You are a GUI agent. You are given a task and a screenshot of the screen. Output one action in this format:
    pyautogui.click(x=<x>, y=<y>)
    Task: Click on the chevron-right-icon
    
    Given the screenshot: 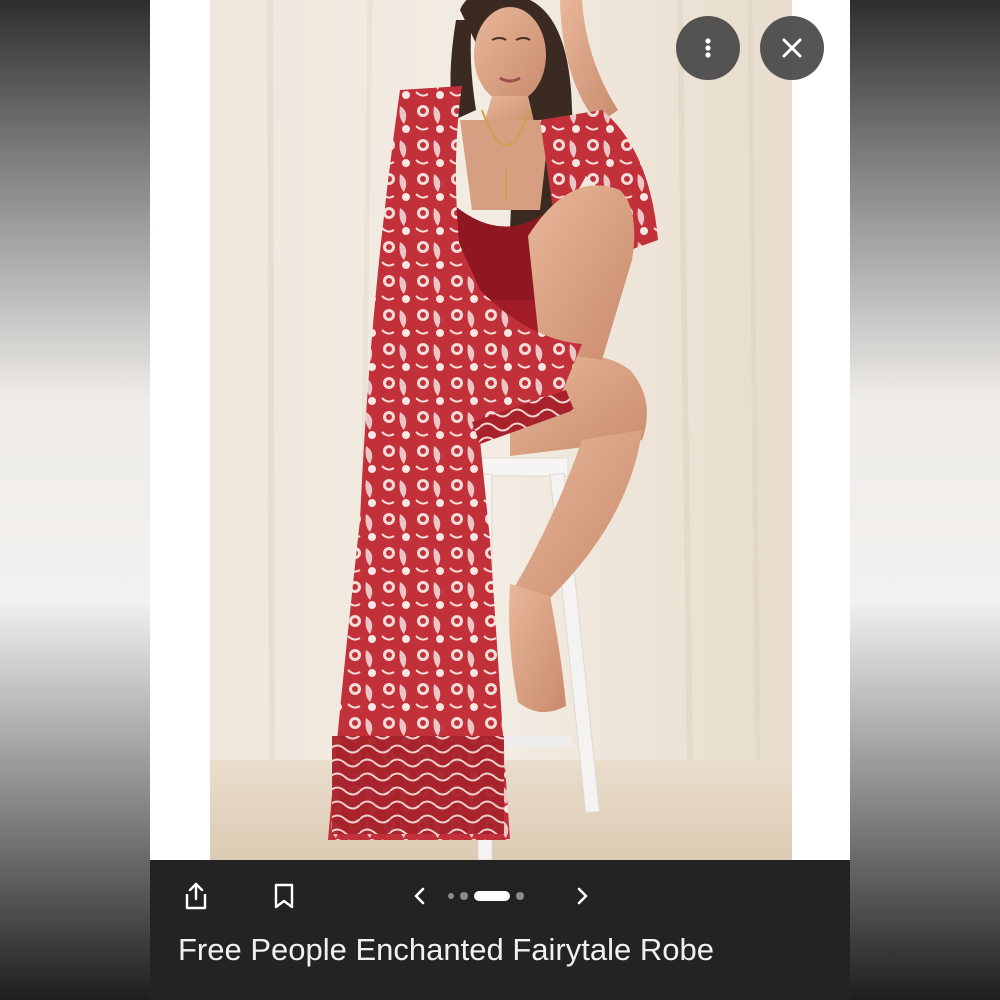 What is the action you would take?
    pyautogui.click(x=582, y=896)
    